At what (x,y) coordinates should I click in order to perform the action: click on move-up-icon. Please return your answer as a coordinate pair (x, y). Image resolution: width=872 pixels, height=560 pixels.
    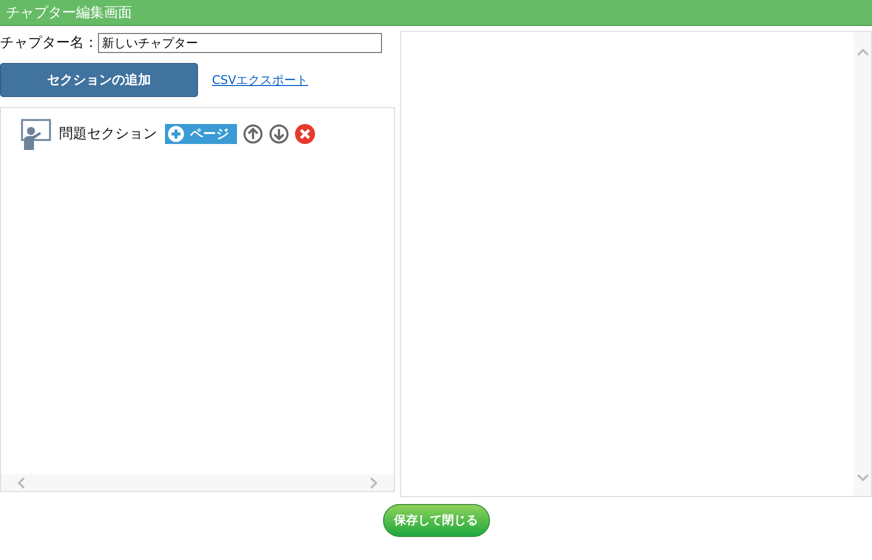
    Looking at the image, I should click on (253, 134).